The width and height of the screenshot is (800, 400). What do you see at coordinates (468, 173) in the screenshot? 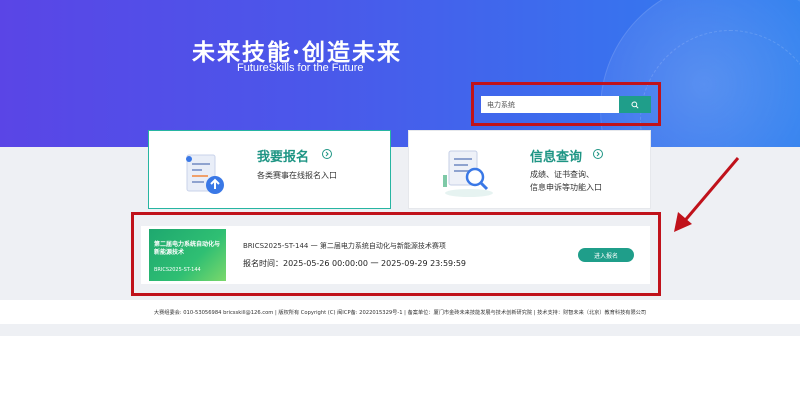
I see `document-search-icon` at bounding box center [468, 173].